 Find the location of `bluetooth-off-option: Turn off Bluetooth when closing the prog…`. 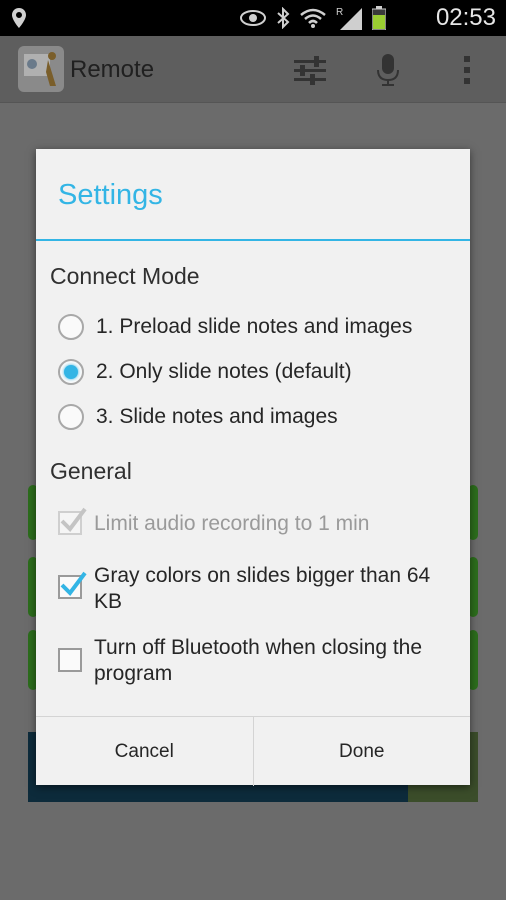

bluetooth-off-option: Turn off Bluetooth when closing the prog… is located at coordinates (258, 661).